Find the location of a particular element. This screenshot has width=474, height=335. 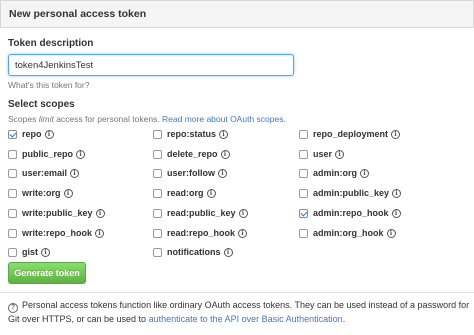

scope-label: read:repo_hook is located at coordinates (201, 233).